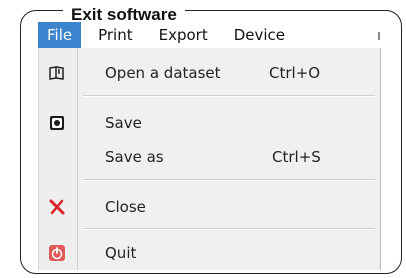 The image size is (406, 278). I want to click on menu-item-shortcut: Ctrl+O, so click(295, 73).